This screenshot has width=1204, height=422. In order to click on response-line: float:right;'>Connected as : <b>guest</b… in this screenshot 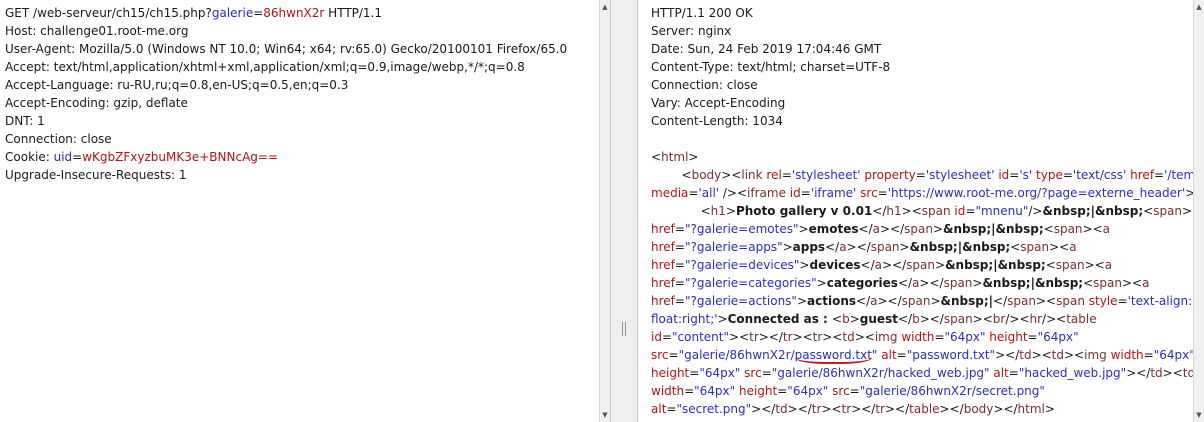, I will do `click(927, 319)`.